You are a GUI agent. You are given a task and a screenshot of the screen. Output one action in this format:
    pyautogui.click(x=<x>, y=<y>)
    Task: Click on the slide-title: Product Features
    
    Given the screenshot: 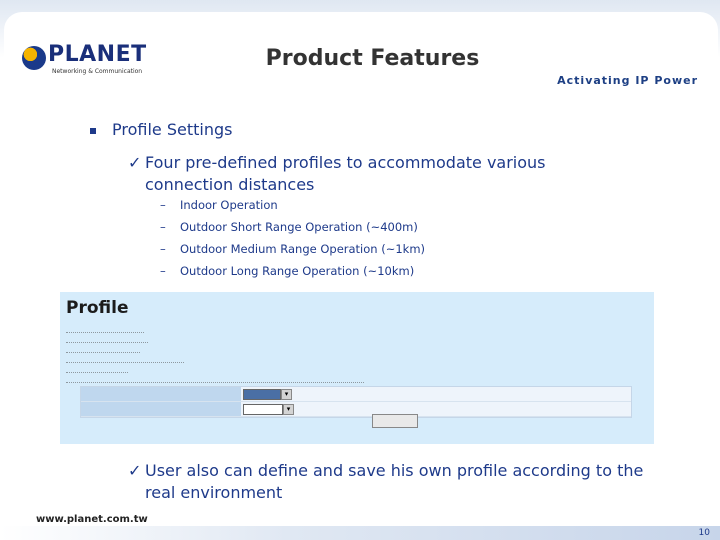 What is the action you would take?
    pyautogui.click(x=372, y=58)
    